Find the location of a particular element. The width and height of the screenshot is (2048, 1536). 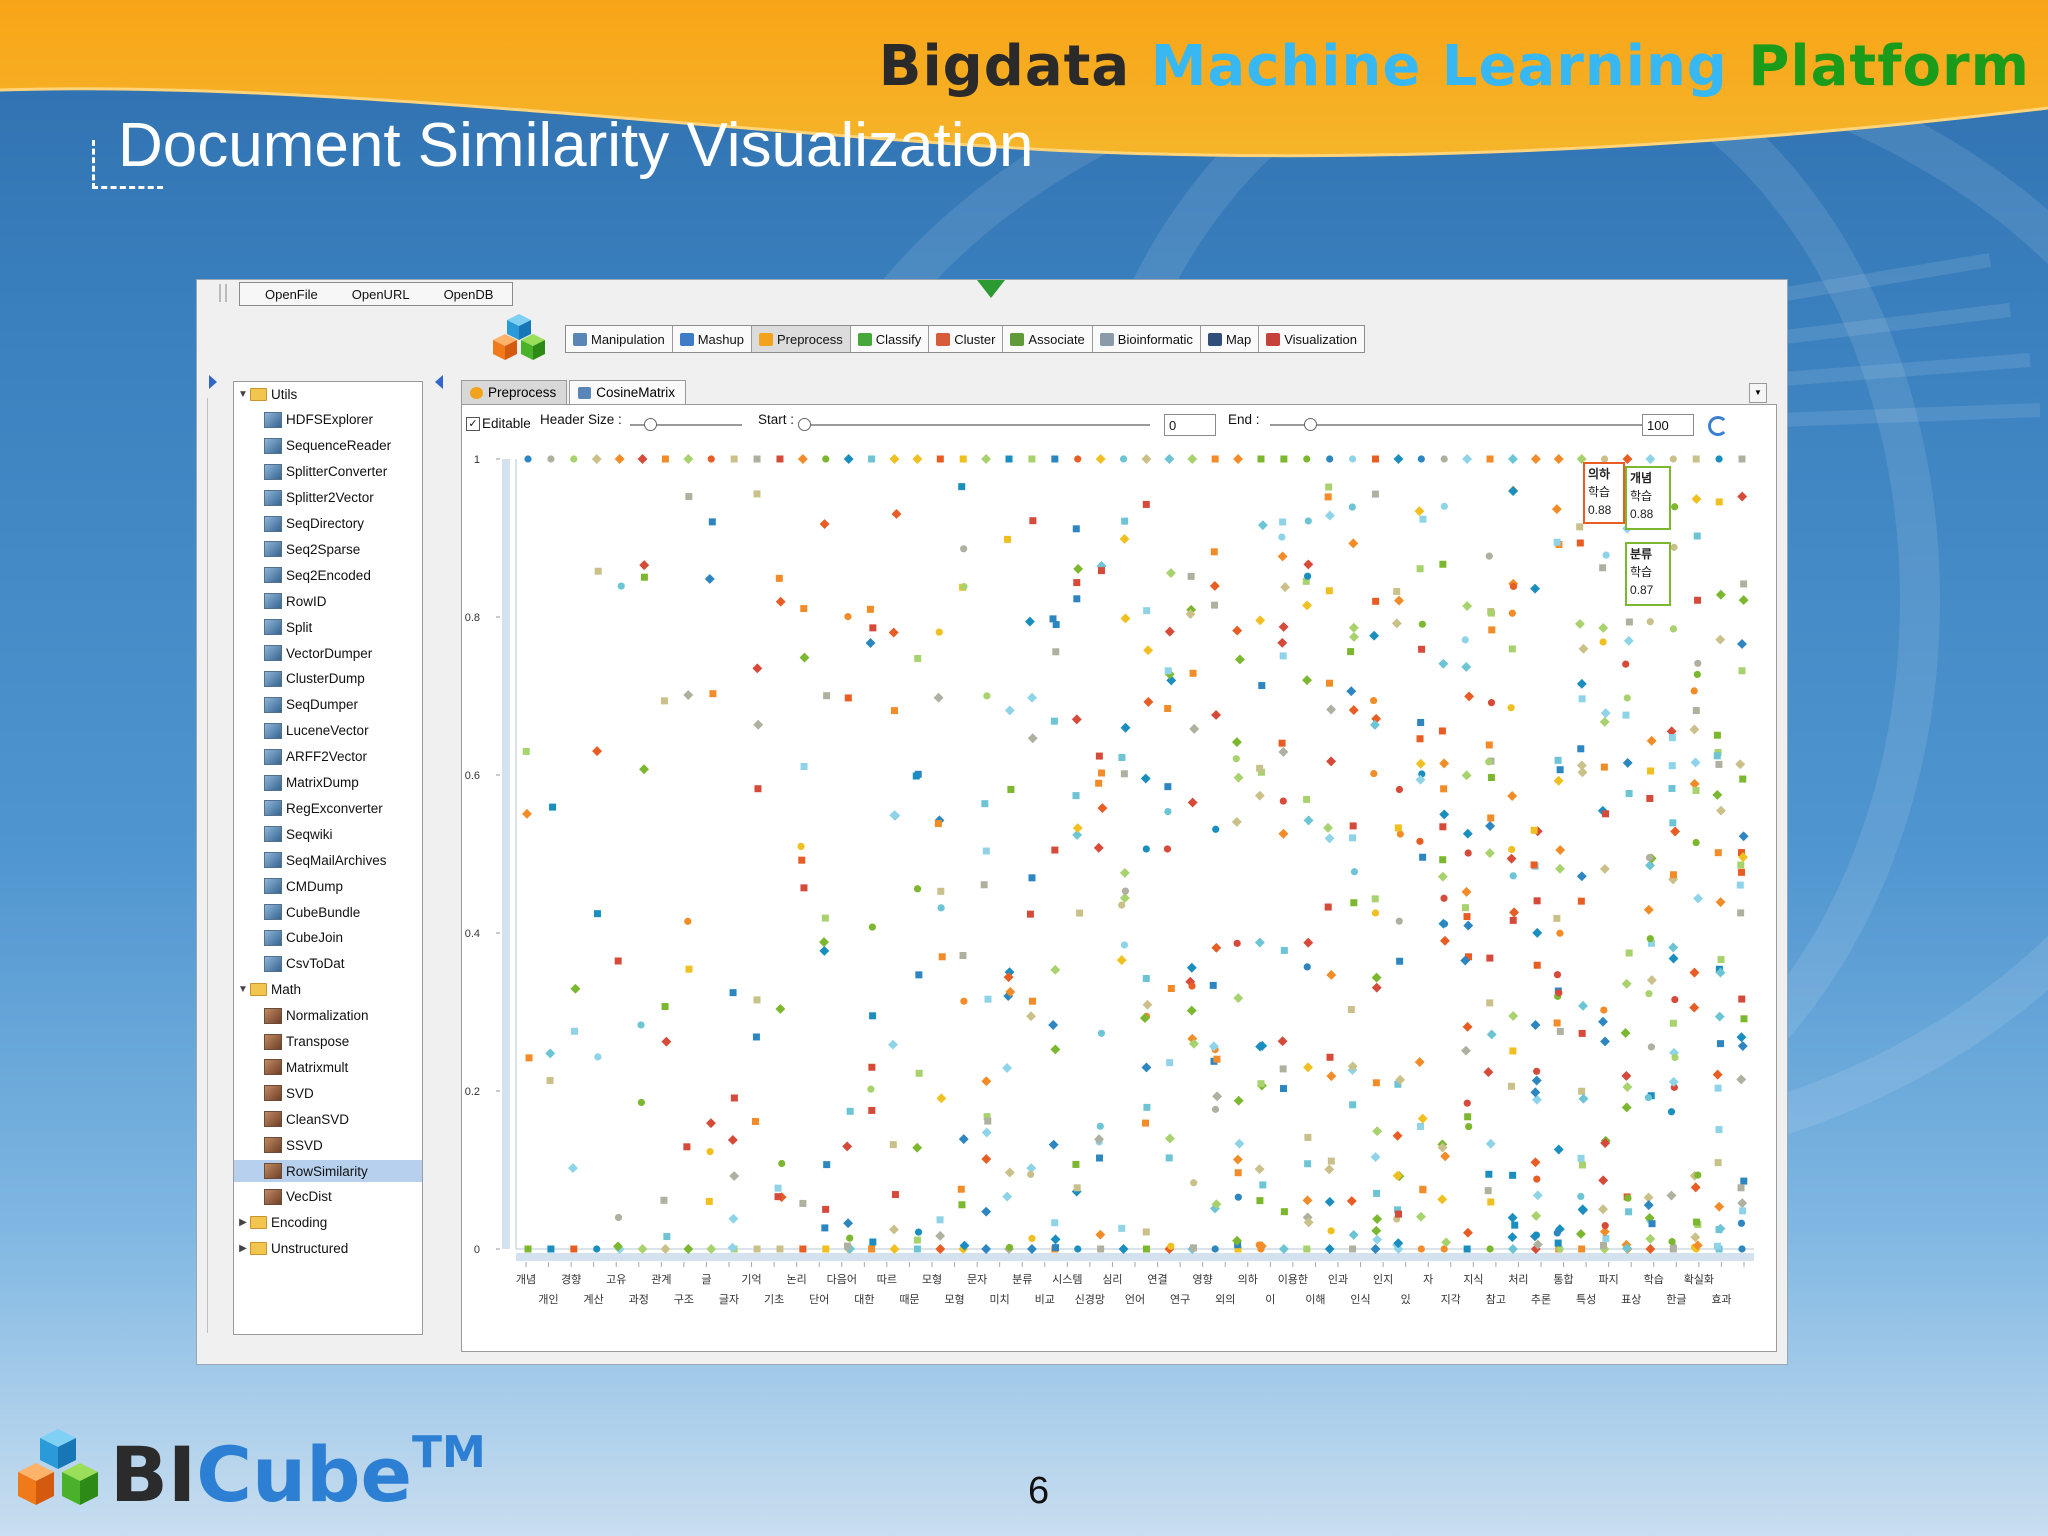

tree-item-ssvd: SSVD is located at coordinates (328, 1145).